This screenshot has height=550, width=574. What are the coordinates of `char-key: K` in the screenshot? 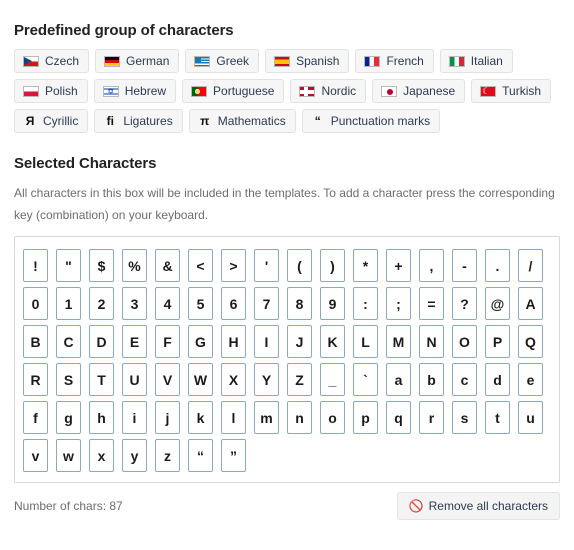 It's located at (332, 341).